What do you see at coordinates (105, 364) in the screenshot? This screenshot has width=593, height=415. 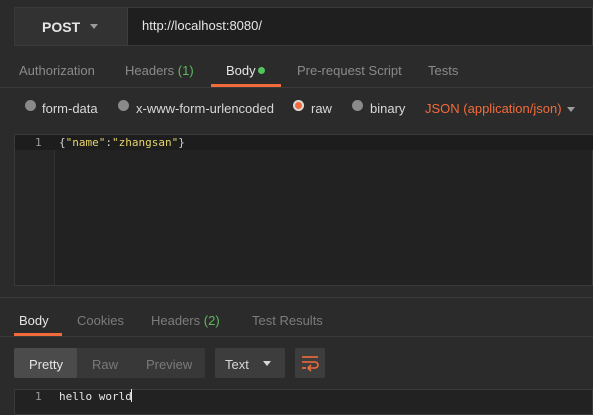 I see `view-raw-button: Raw` at bounding box center [105, 364].